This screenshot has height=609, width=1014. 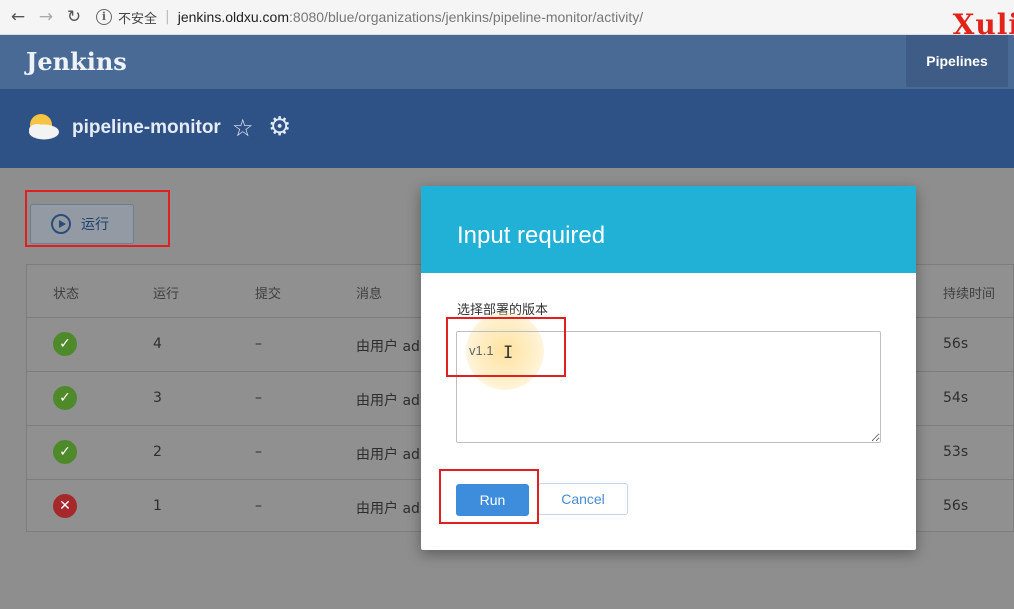 I want to click on run-number: 2, so click(x=157, y=452).